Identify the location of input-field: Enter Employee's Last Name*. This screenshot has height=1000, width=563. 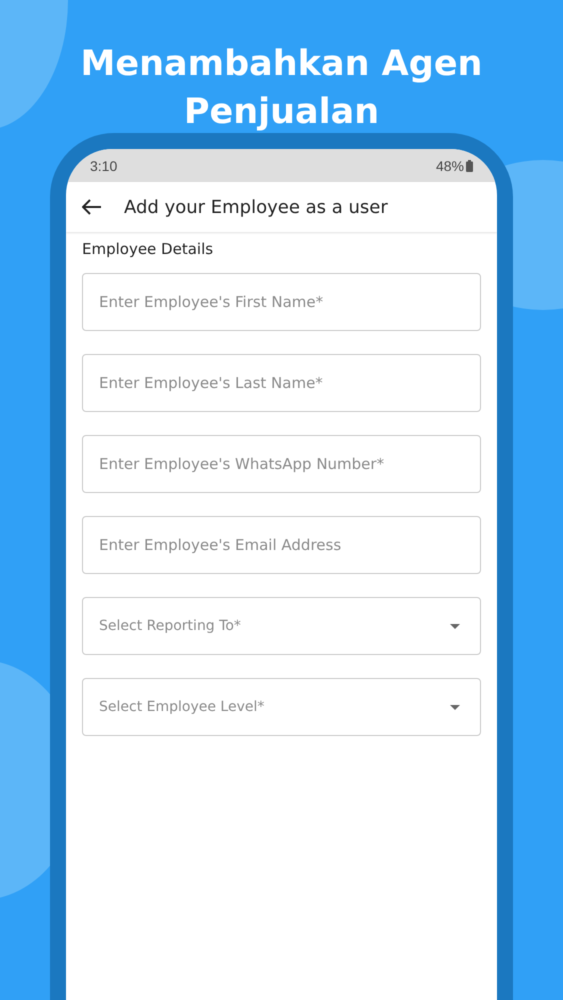
(281, 383).